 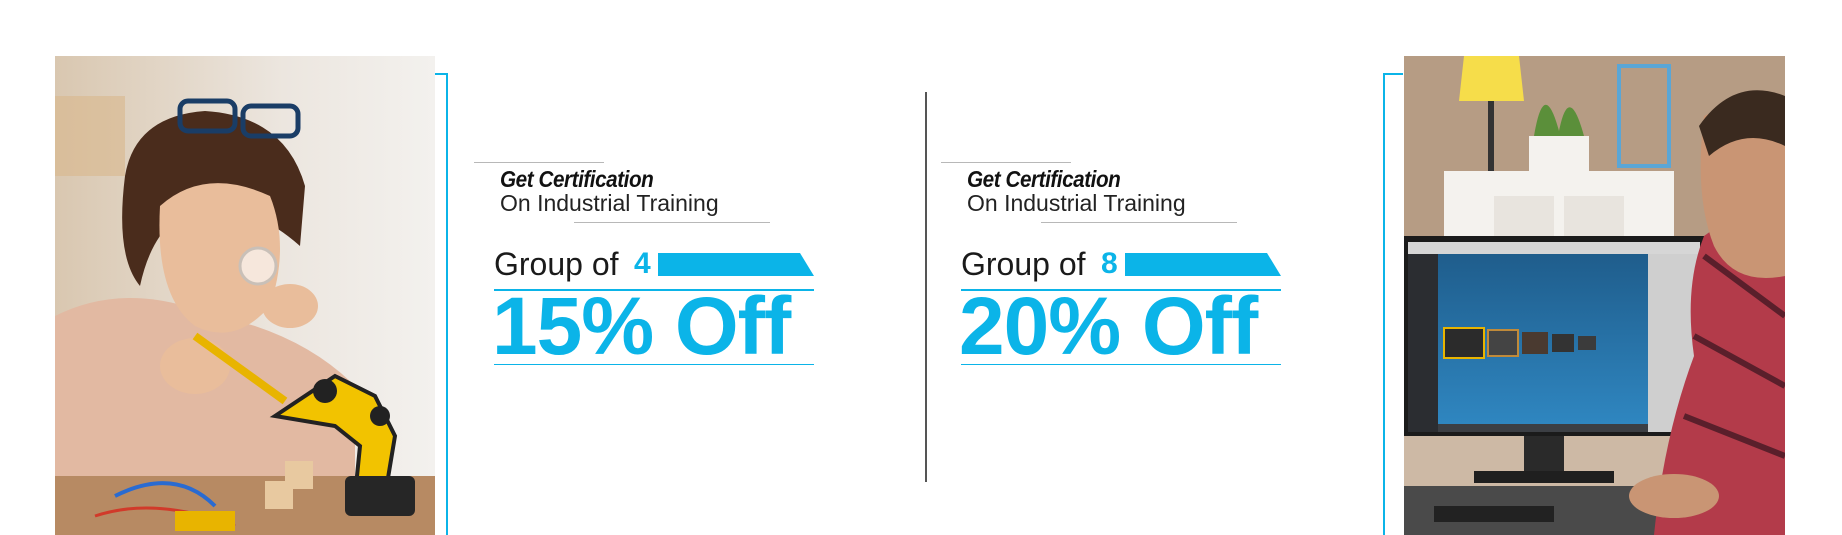 What do you see at coordinates (642, 263) in the screenshot?
I see `group-size: 4` at bounding box center [642, 263].